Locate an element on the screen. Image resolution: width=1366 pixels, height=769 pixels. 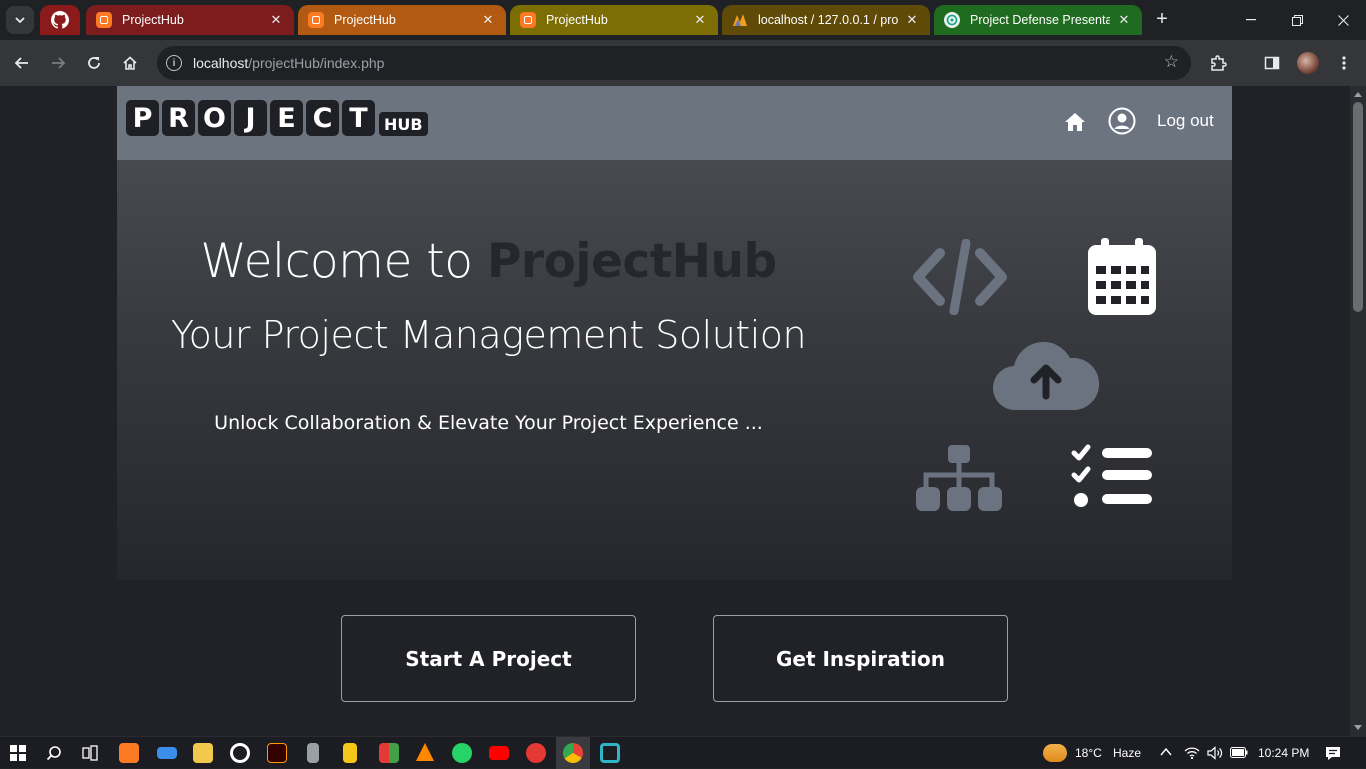
tab-chatgpt: Project Defense Presentatio ✕ is located at coordinates (1038, 20).